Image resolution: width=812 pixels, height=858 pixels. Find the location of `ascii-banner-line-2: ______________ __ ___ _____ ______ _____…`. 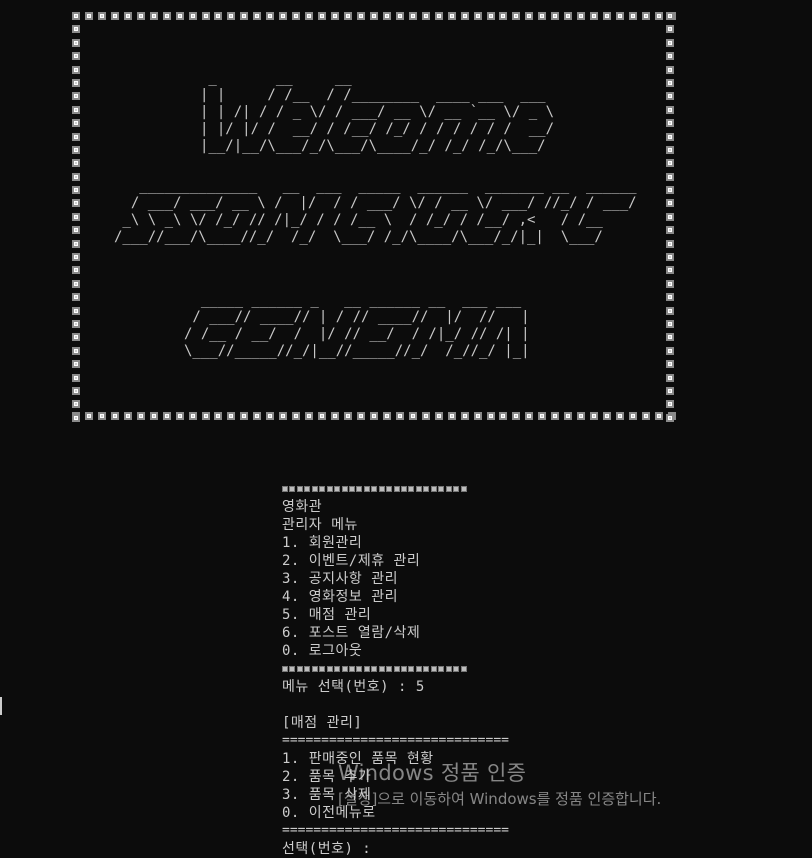

ascii-banner-line-2: ______________ __ ___ _____ ______ _____… is located at coordinates (375, 211).